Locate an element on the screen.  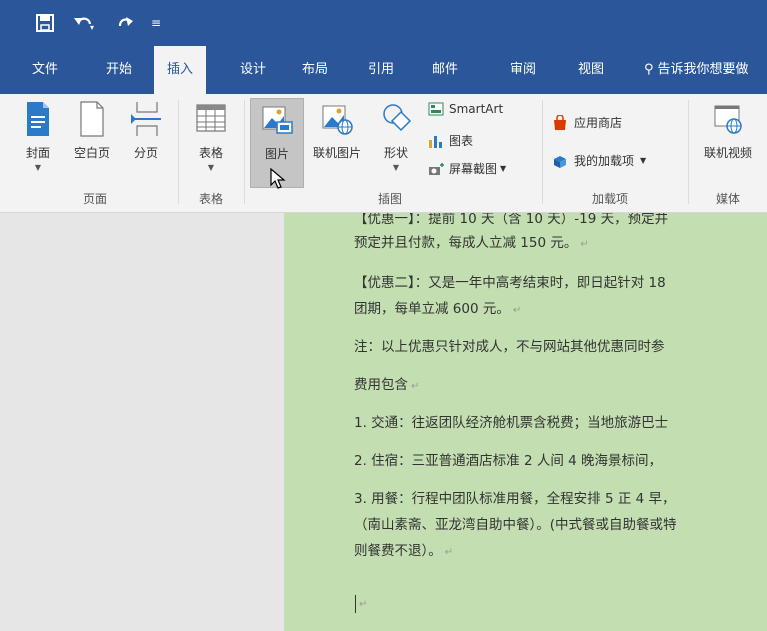
store-icon is located at coordinates (560, 122).